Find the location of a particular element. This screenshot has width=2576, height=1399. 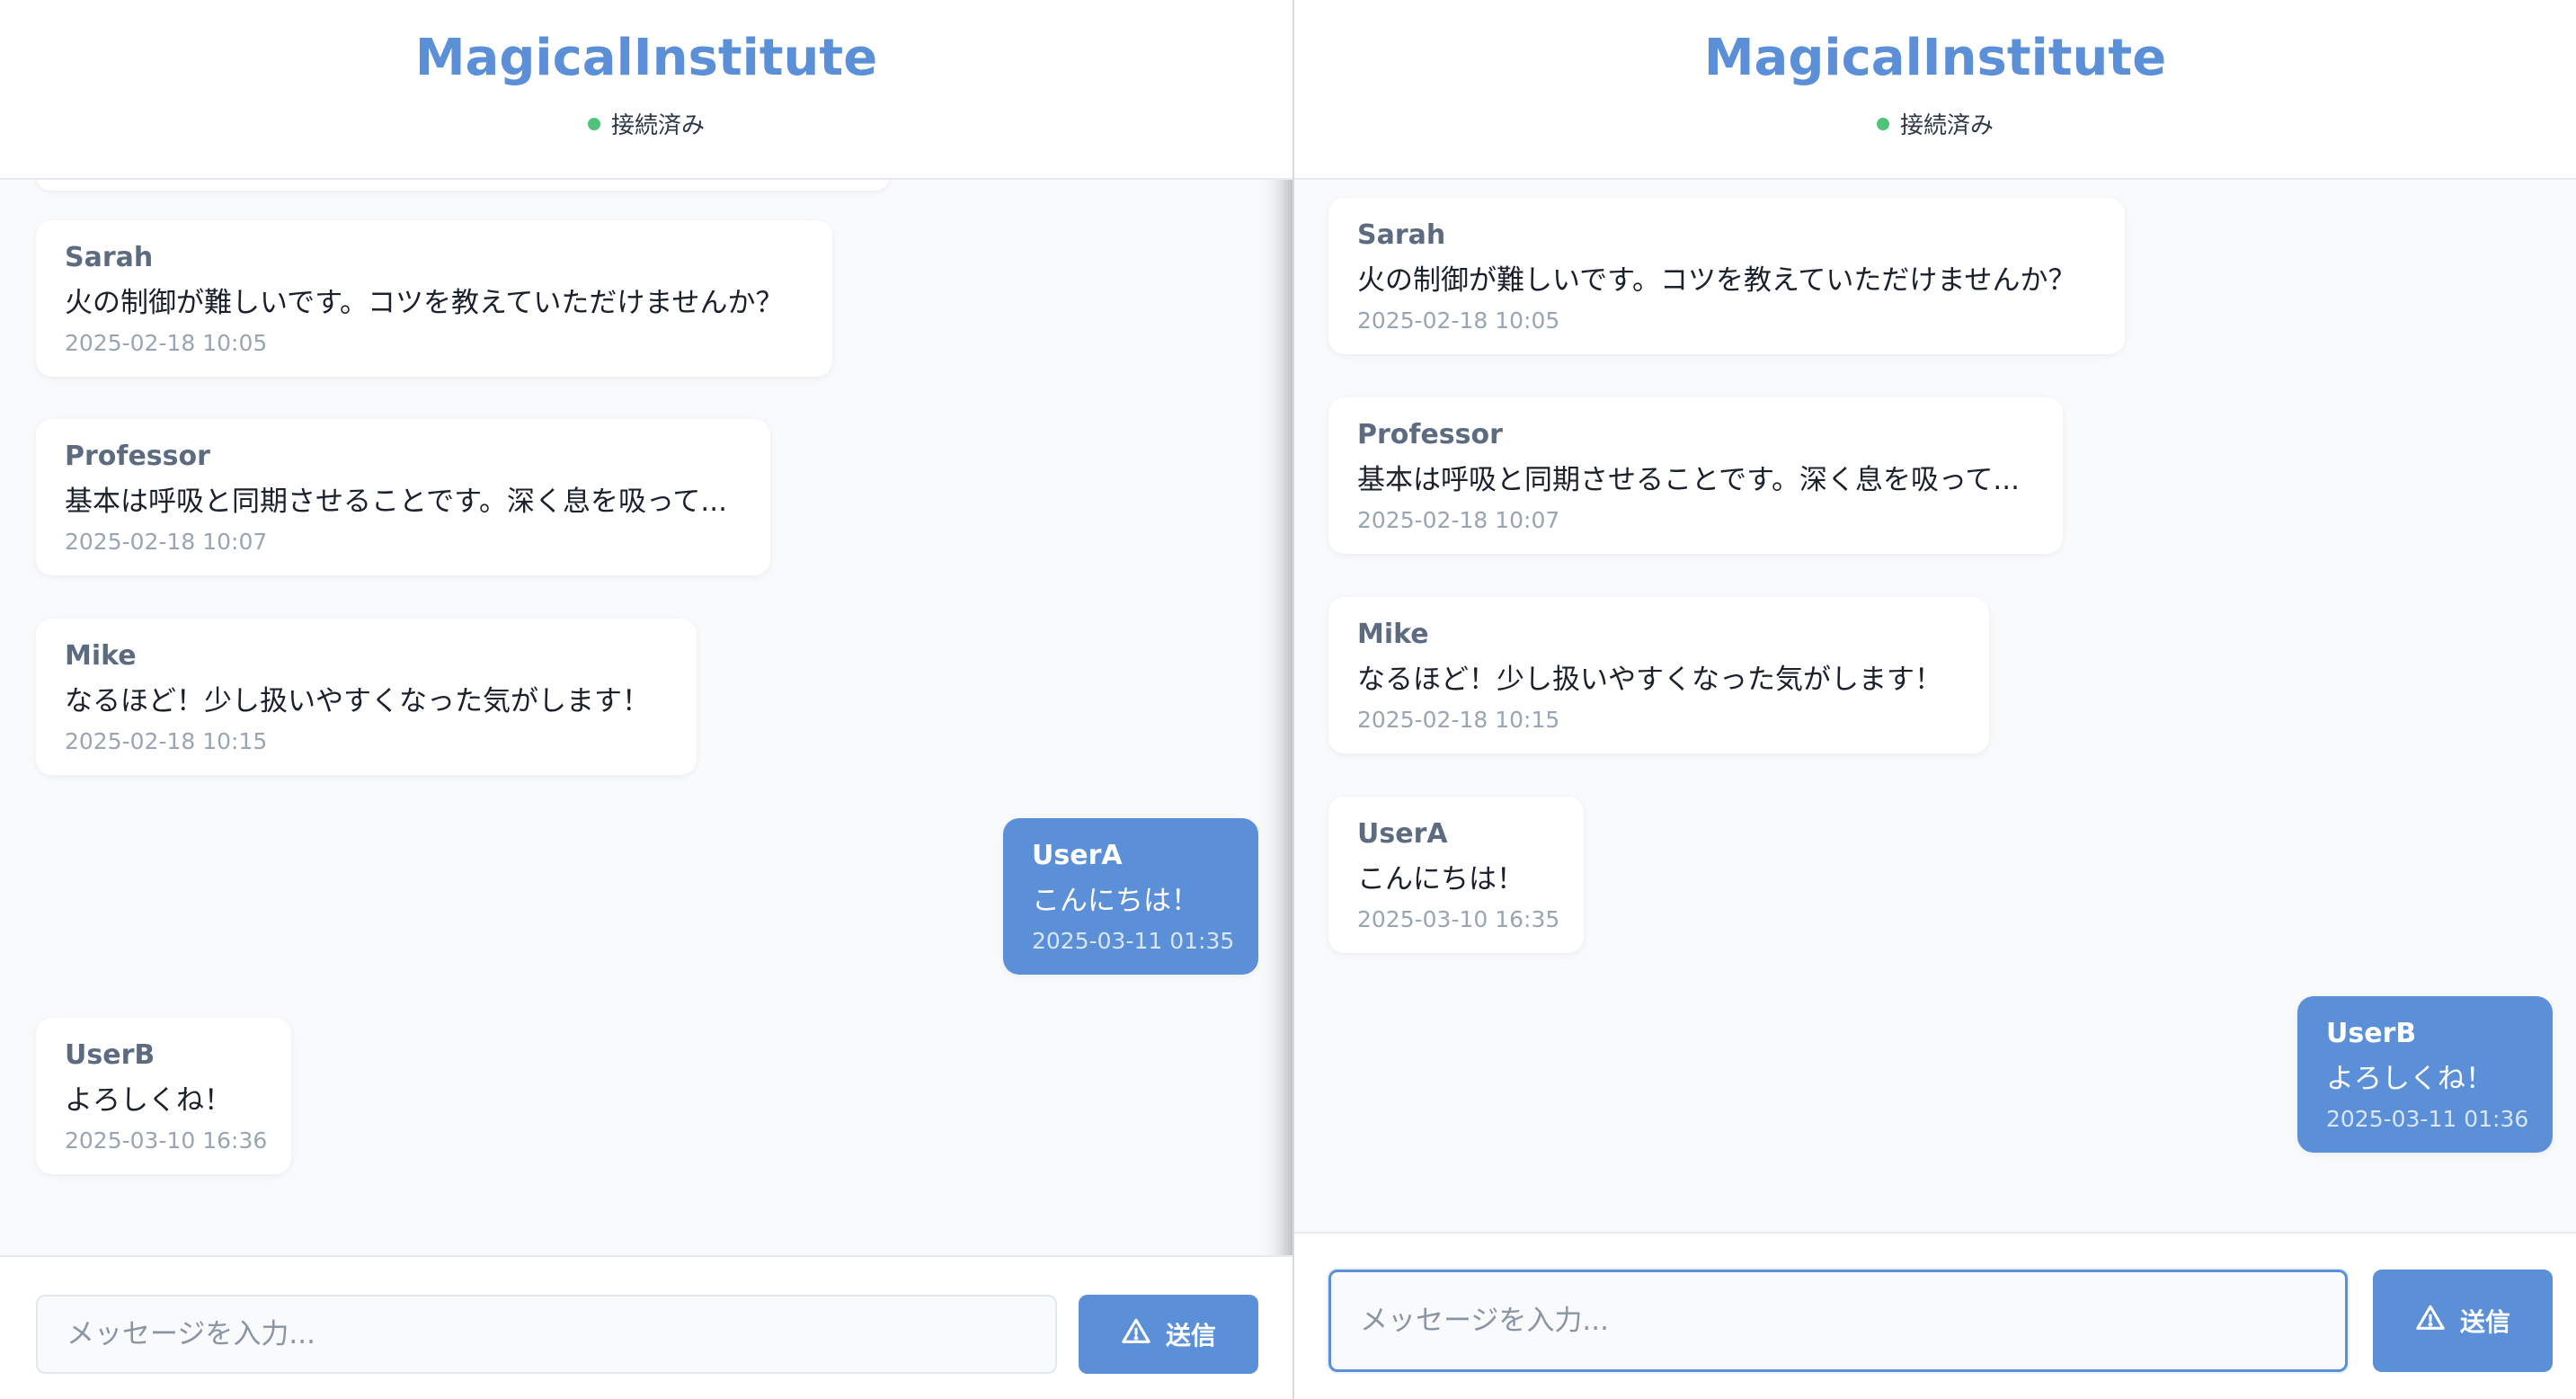

message-bubble-own: UserB よろしくね！ 2025-03-11 01:36 is located at coordinates (2425, 1074).